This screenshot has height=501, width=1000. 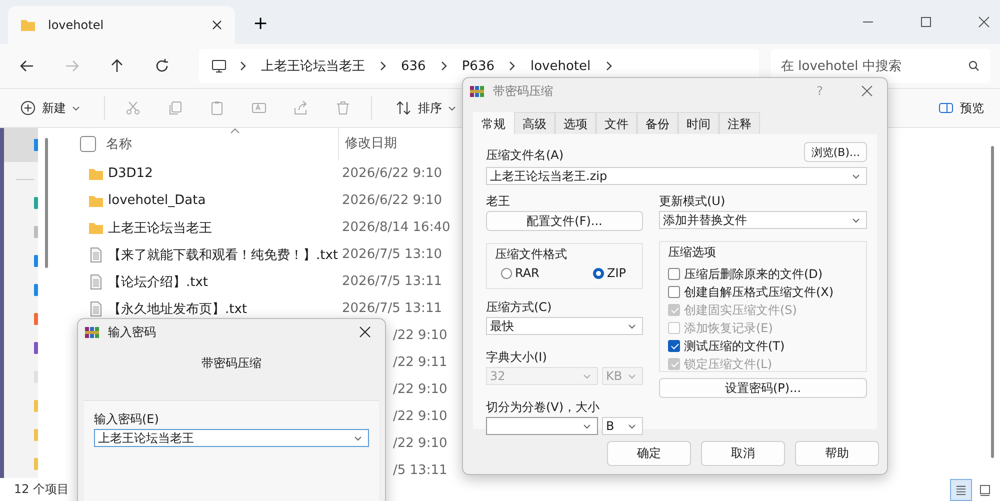 What do you see at coordinates (221, 173) in the screenshot?
I see `file-name: D3D12` at bounding box center [221, 173].